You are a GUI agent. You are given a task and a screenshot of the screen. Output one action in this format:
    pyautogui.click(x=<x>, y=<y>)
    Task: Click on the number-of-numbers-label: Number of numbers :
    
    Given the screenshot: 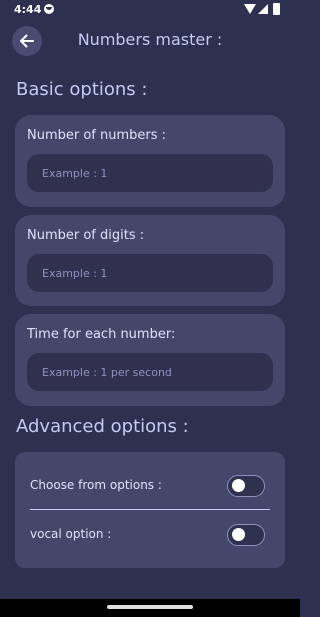 What is the action you would take?
    pyautogui.click(x=97, y=135)
    